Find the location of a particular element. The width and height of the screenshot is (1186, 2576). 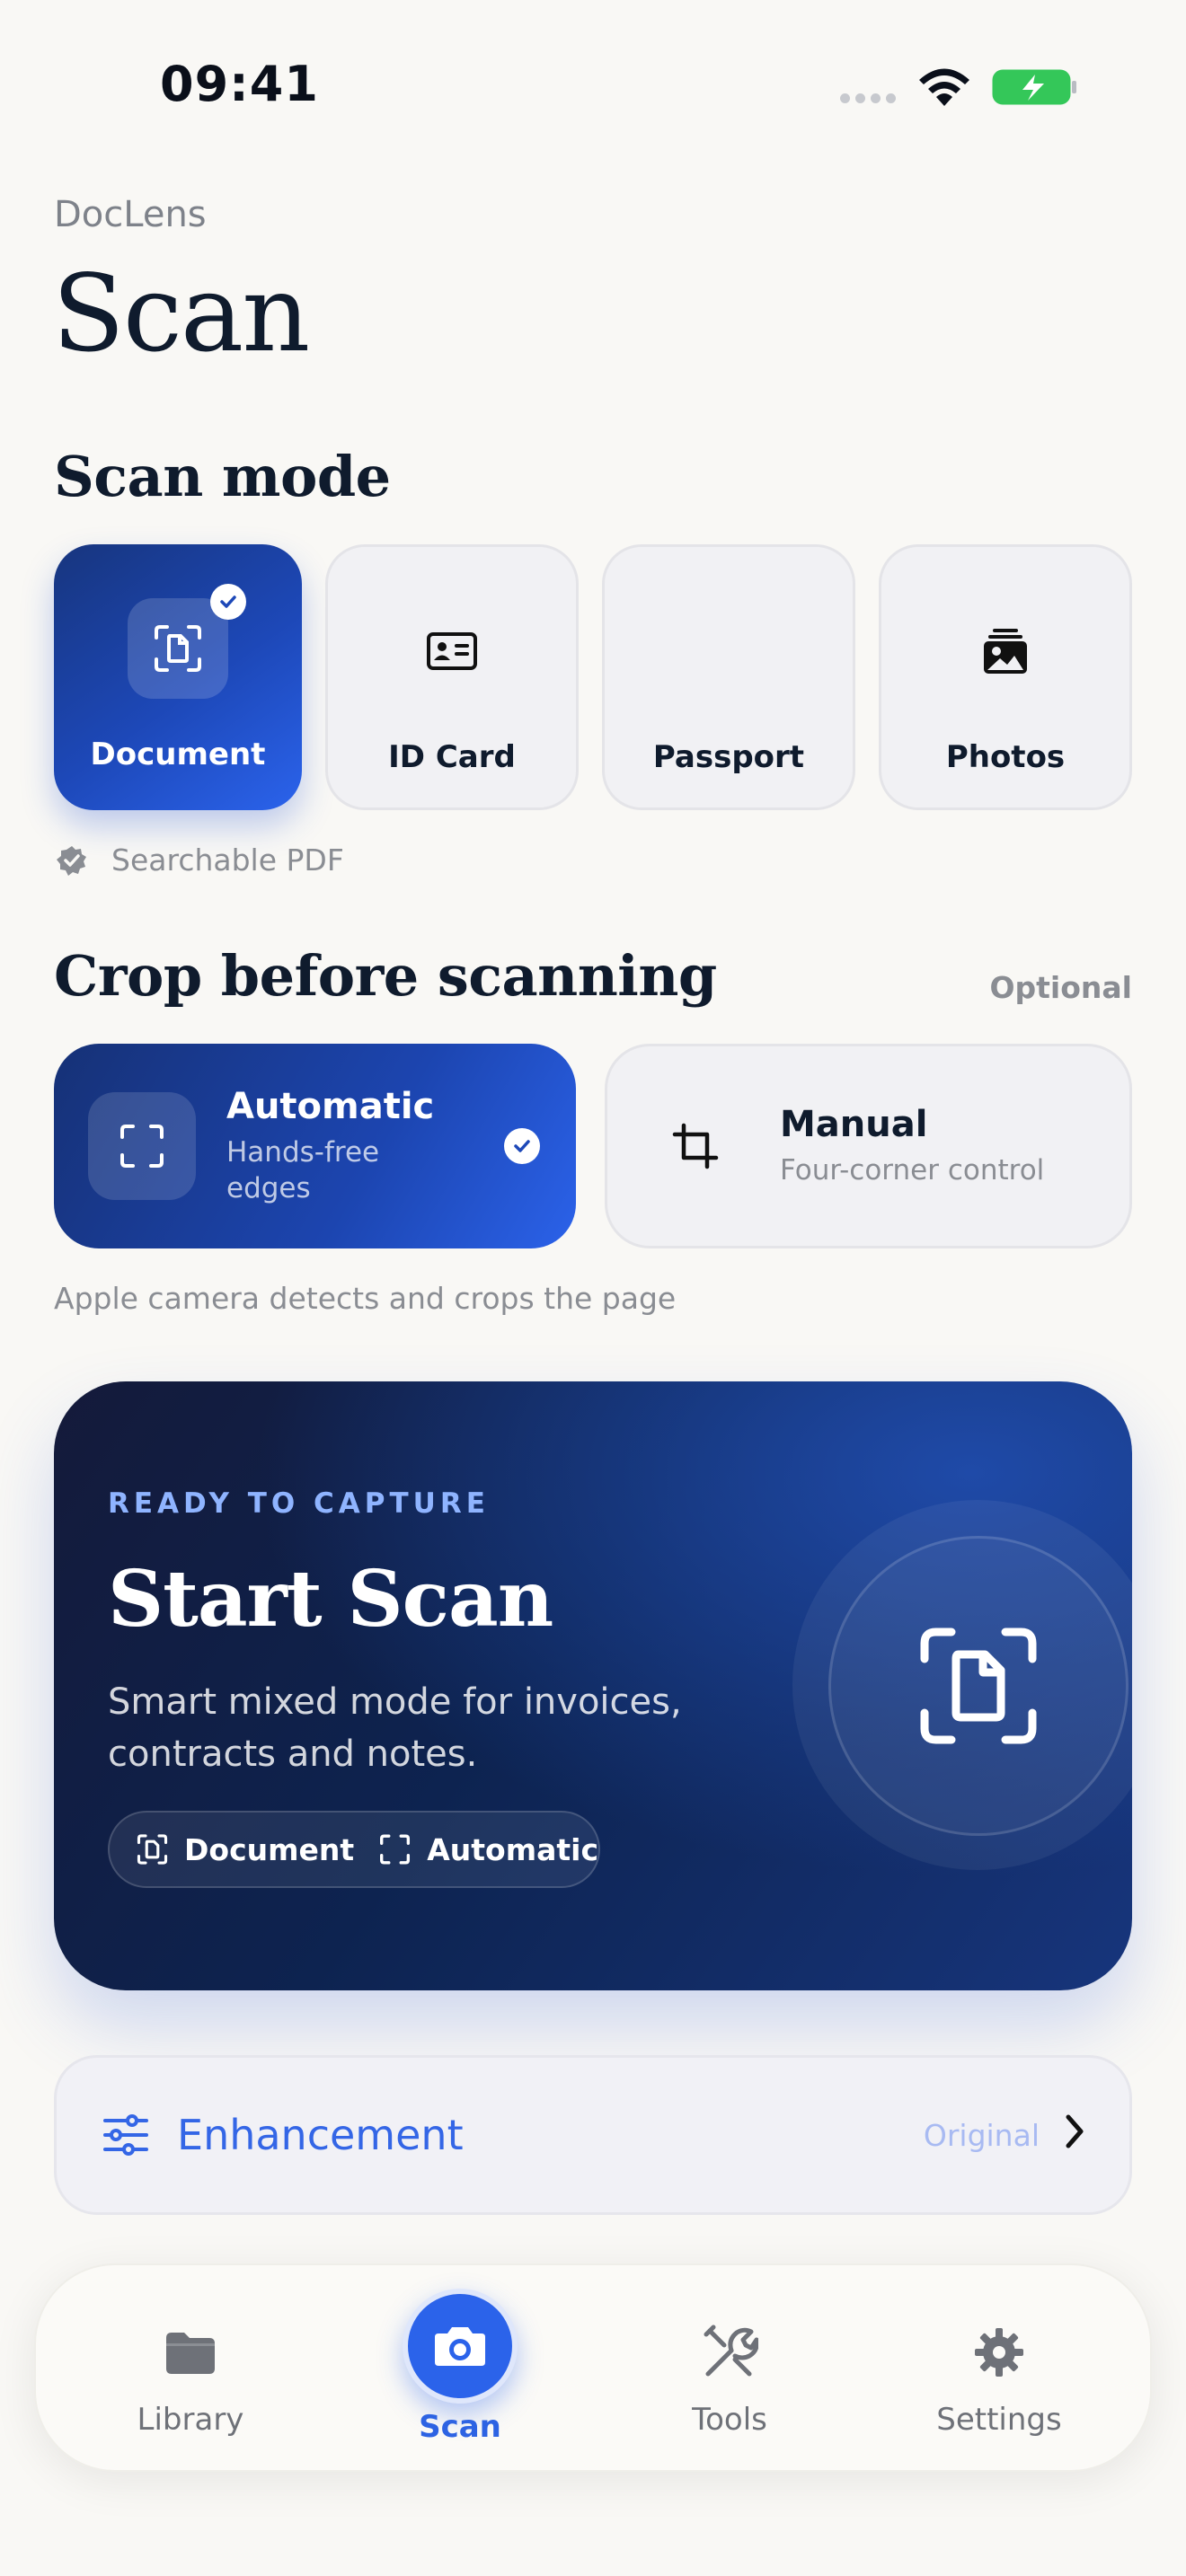

scan-mode-passport: Passport is located at coordinates (728, 677).